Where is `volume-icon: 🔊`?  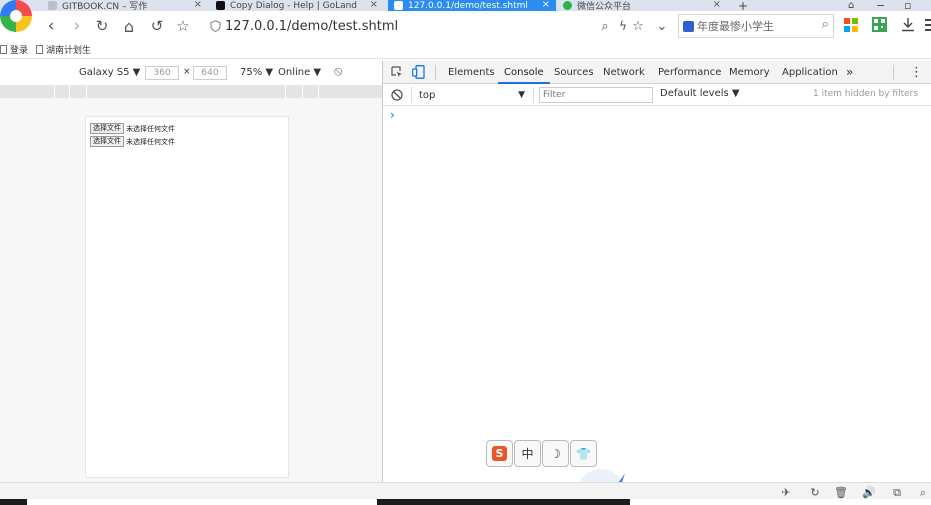 volume-icon: 🔊 is located at coordinates (869, 493).